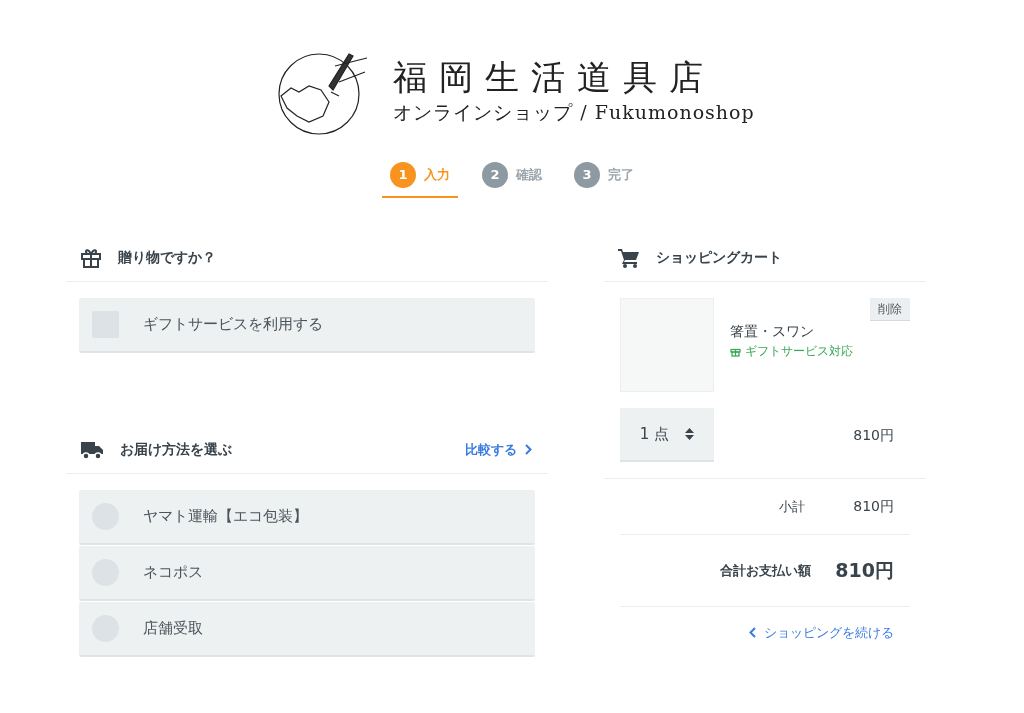 Image resolution: width=1024 pixels, height=713 pixels. I want to click on step-label: 入力, so click(437, 175).